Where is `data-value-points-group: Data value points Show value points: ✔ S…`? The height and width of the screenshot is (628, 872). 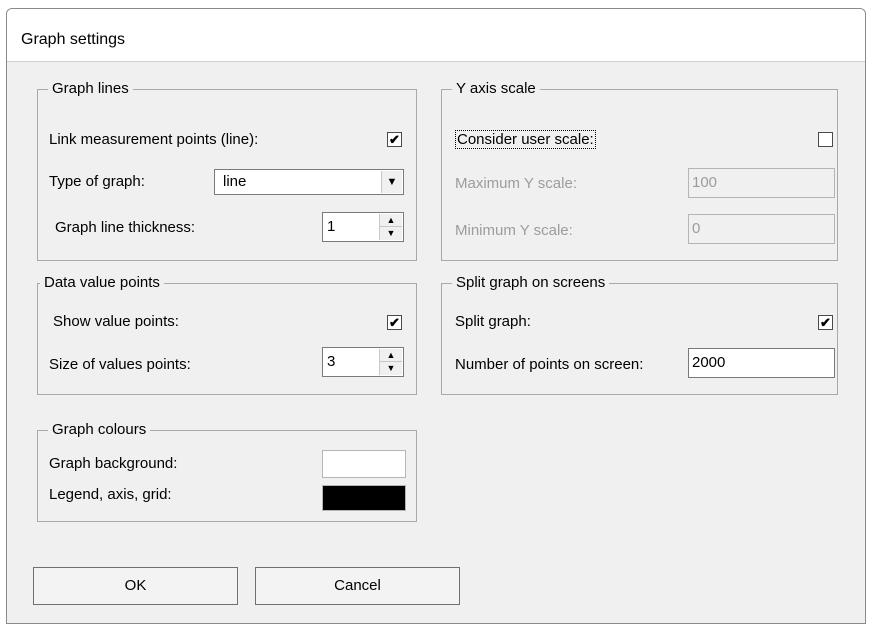 data-value-points-group: Data value points Show value points: ✔ S… is located at coordinates (227, 334).